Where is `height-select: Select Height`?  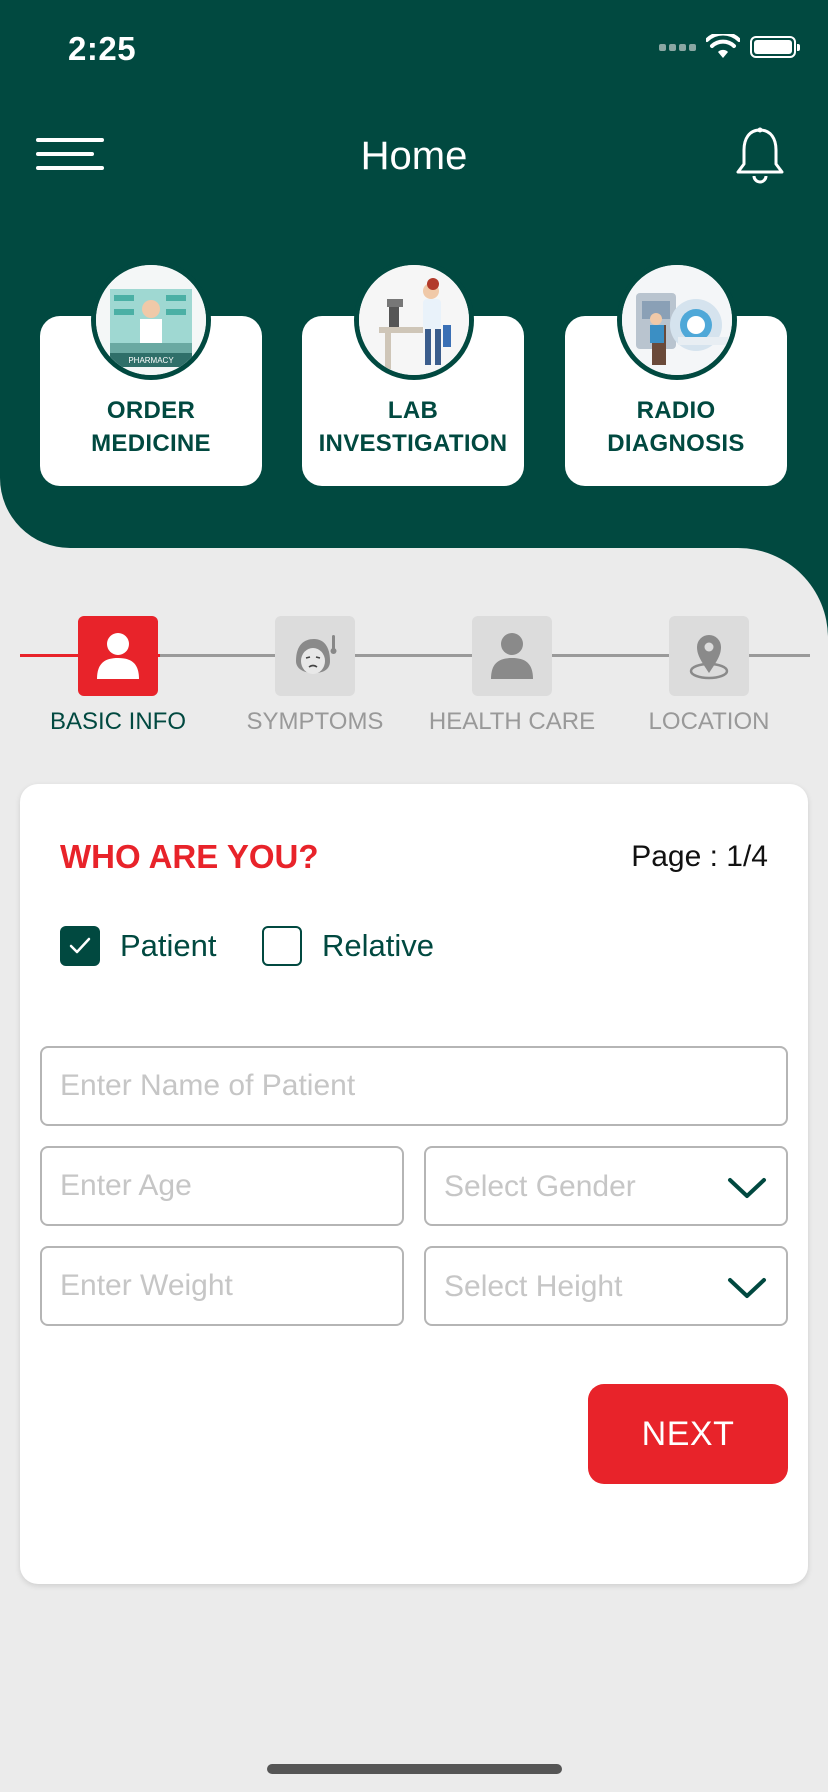
height-select: Select Height is located at coordinates (606, 1286).